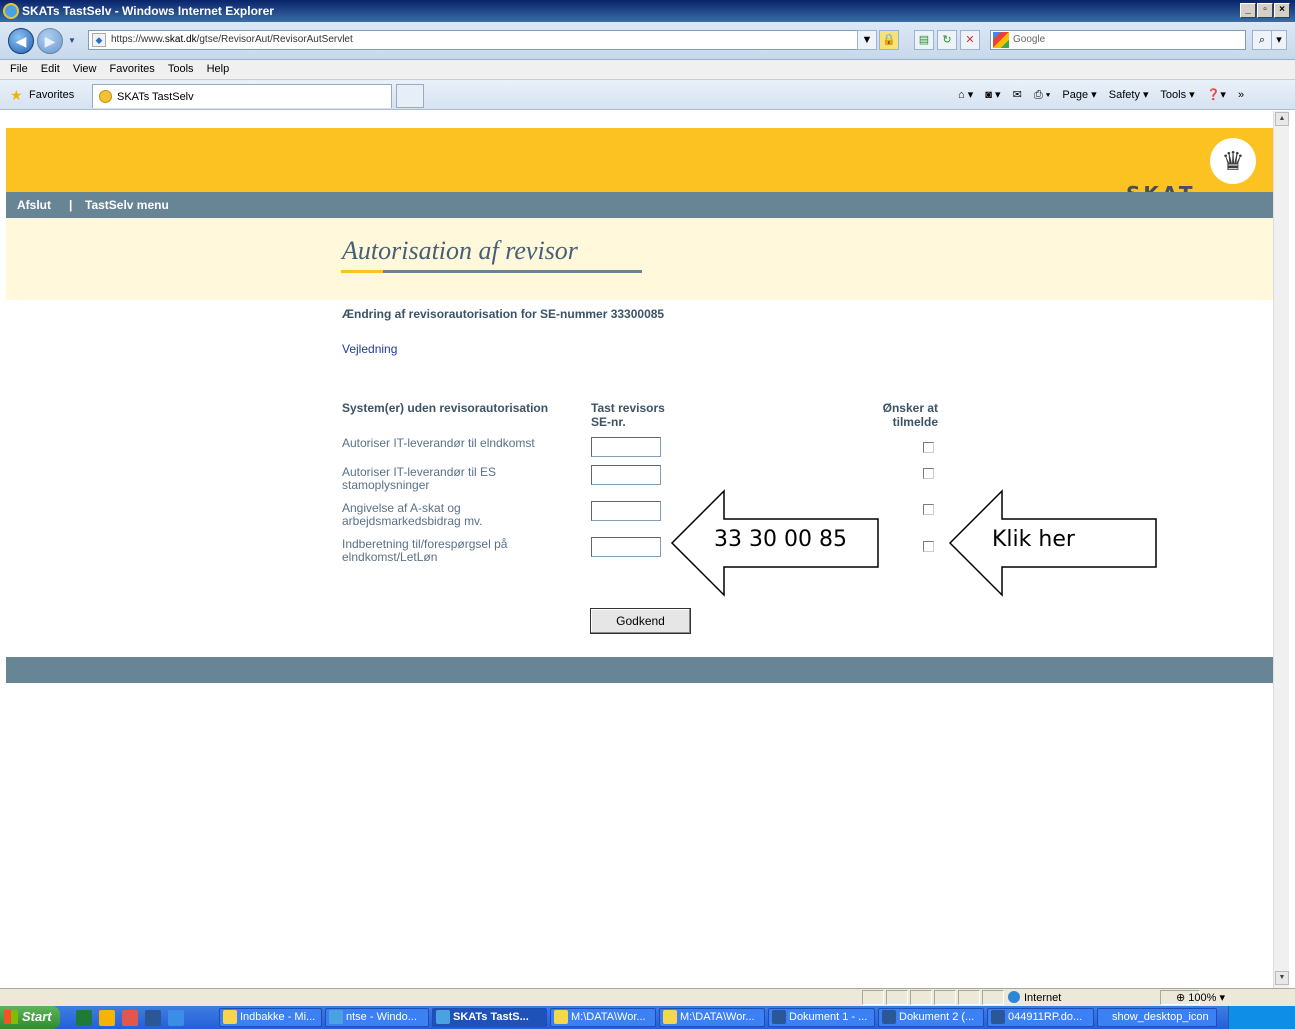 This screenshot has height=1029, width=1295. What do you see at coordinates (19, 69) in the screenshot?
I see `menu-file: File` at bounding box center [19, 69].